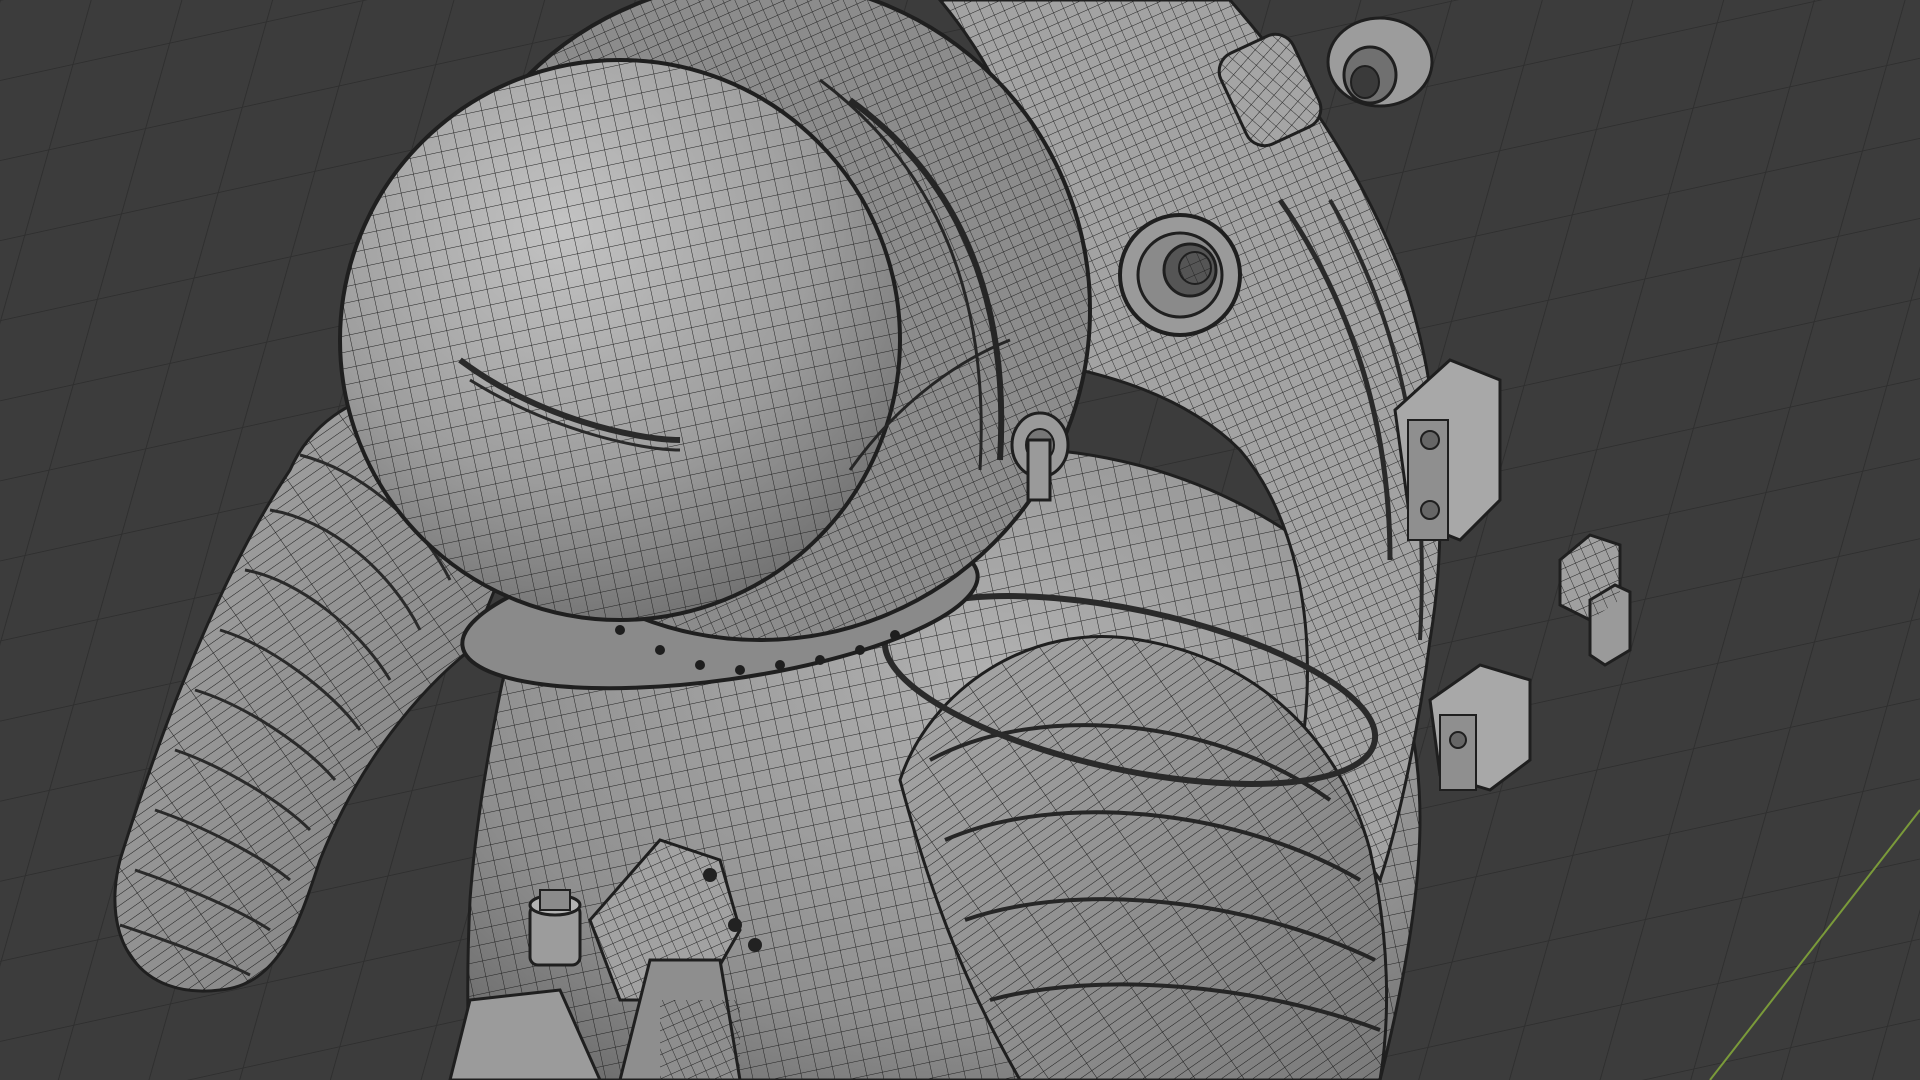  What do you see at coordinates (1380, 62) in the screenshot?
I see `floating-nozzle-mesh` at bounding box center [1380, 62].